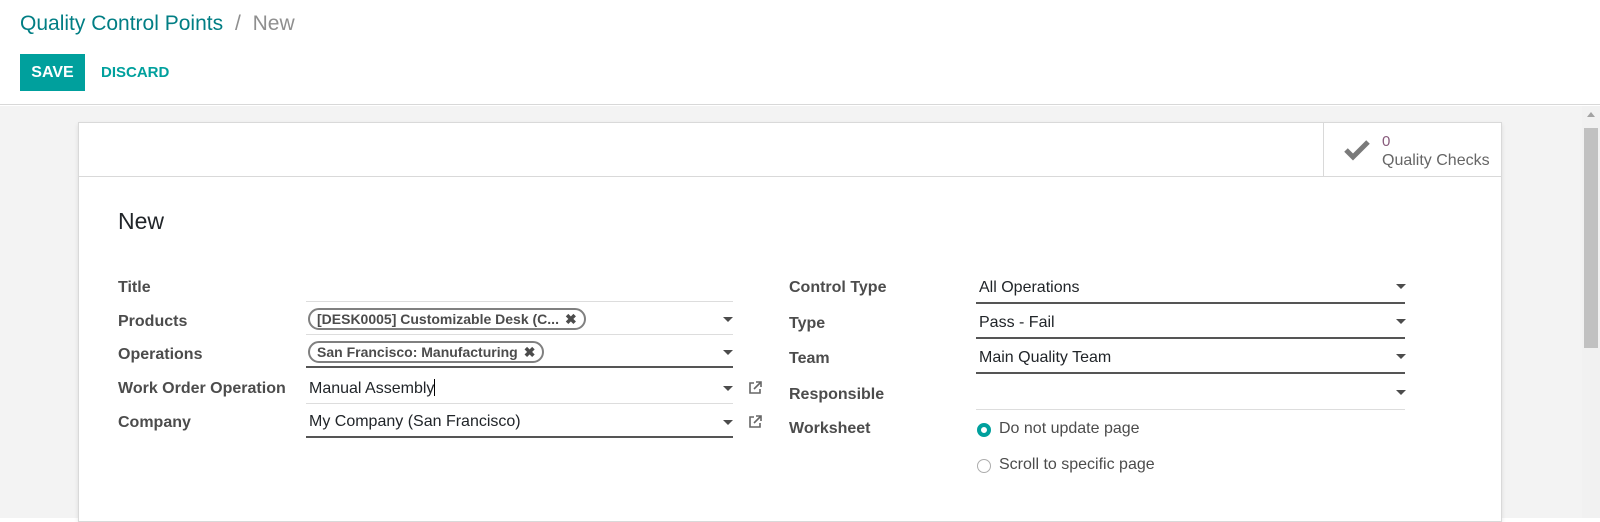 The height and width of the screenshot is (522, 1600). What do you see at coordinates (790, 150) in the screenshot?
I see `button-box: 0 Quality Checks` at bounding box center [790, 150].